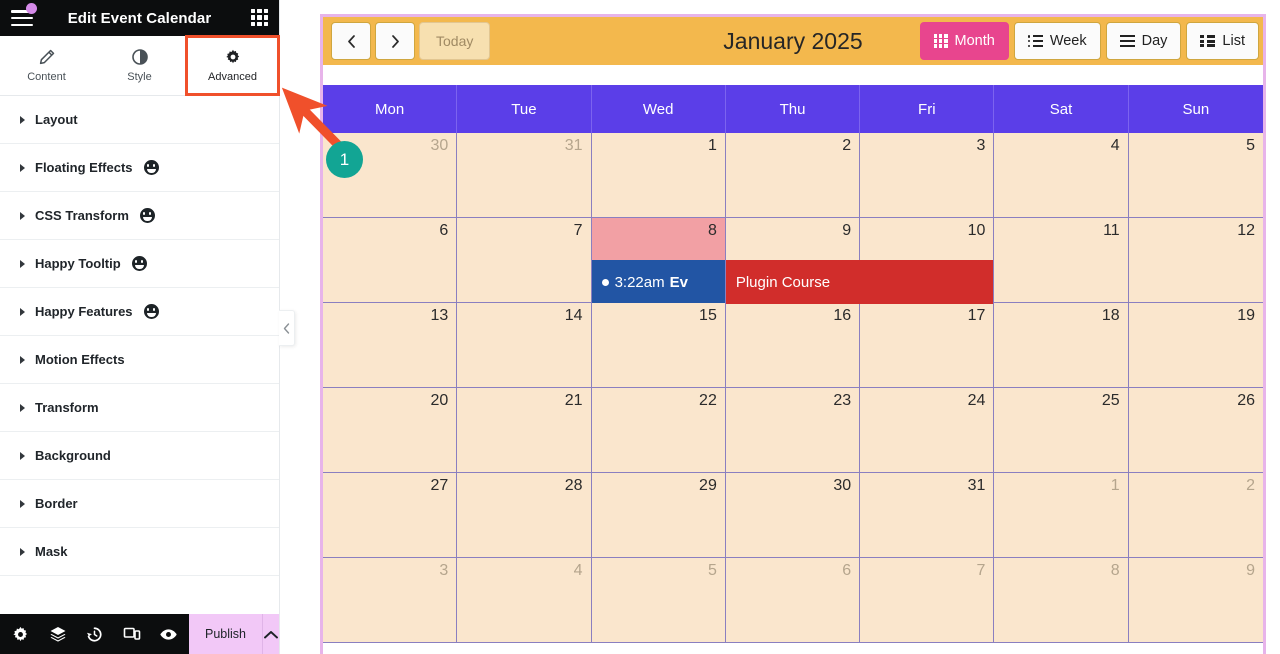 The height and width of the screenshot is (654, 1280). Describe the element at coordinates (46, 65) in the screenshot. I see `tab-content: Content` at that location.